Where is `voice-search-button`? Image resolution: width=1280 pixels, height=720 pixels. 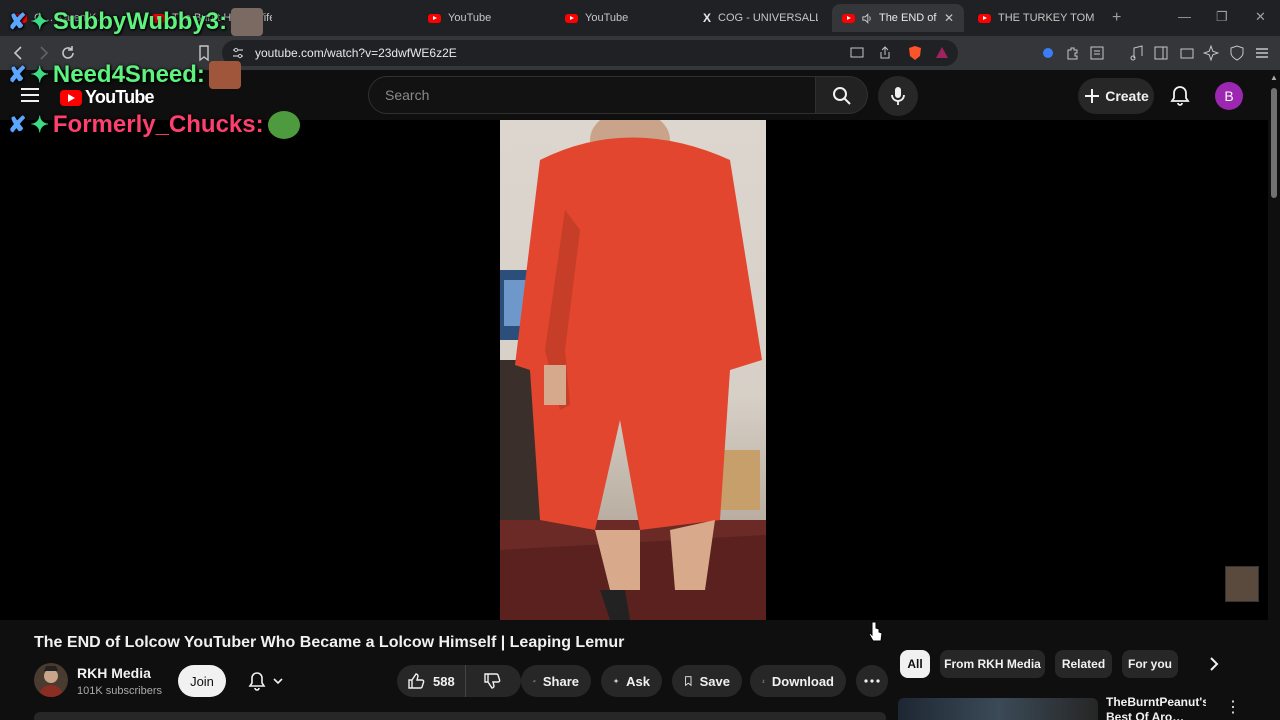 voice-search-button is located at coordinates (898, 96).